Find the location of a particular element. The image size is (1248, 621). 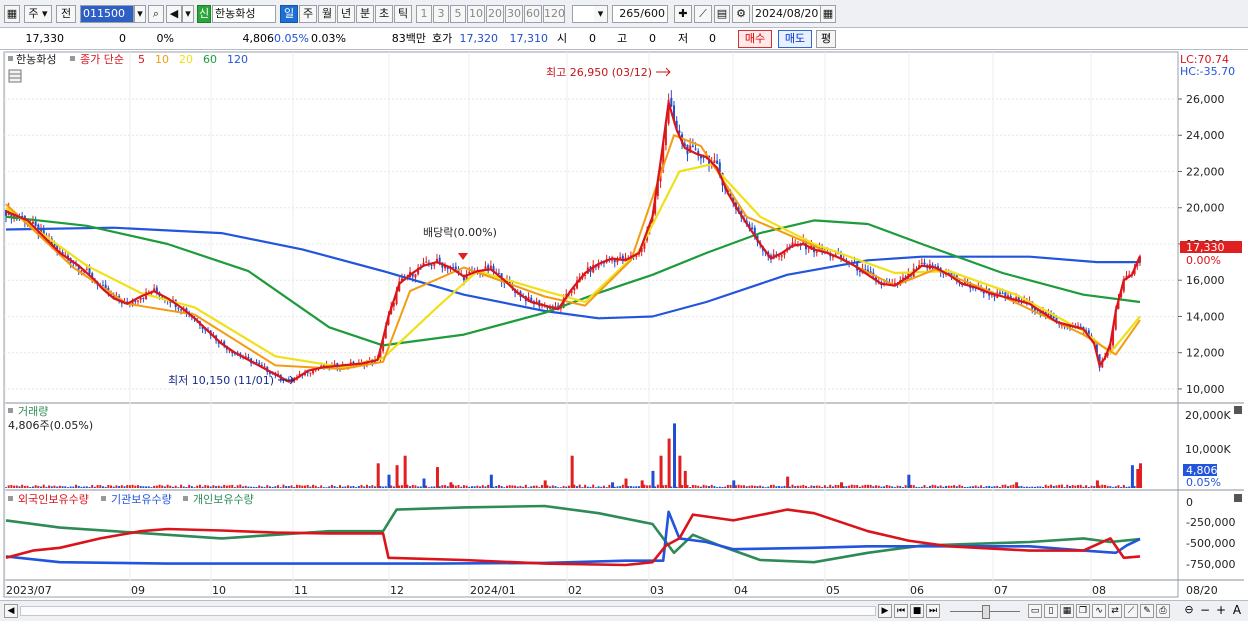

grid-icon: ▦ is located at coordinates (1067, 611).